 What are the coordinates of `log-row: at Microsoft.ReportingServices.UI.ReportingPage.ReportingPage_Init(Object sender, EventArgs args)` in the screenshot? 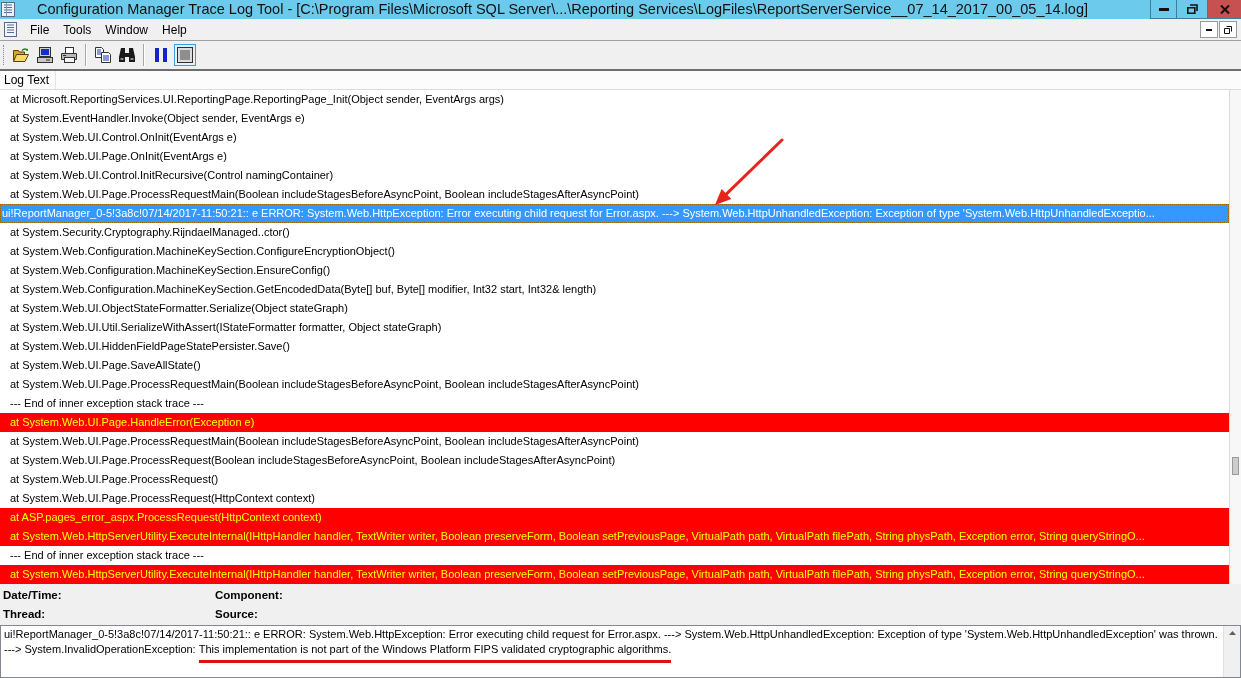 It's located at (614, 99).